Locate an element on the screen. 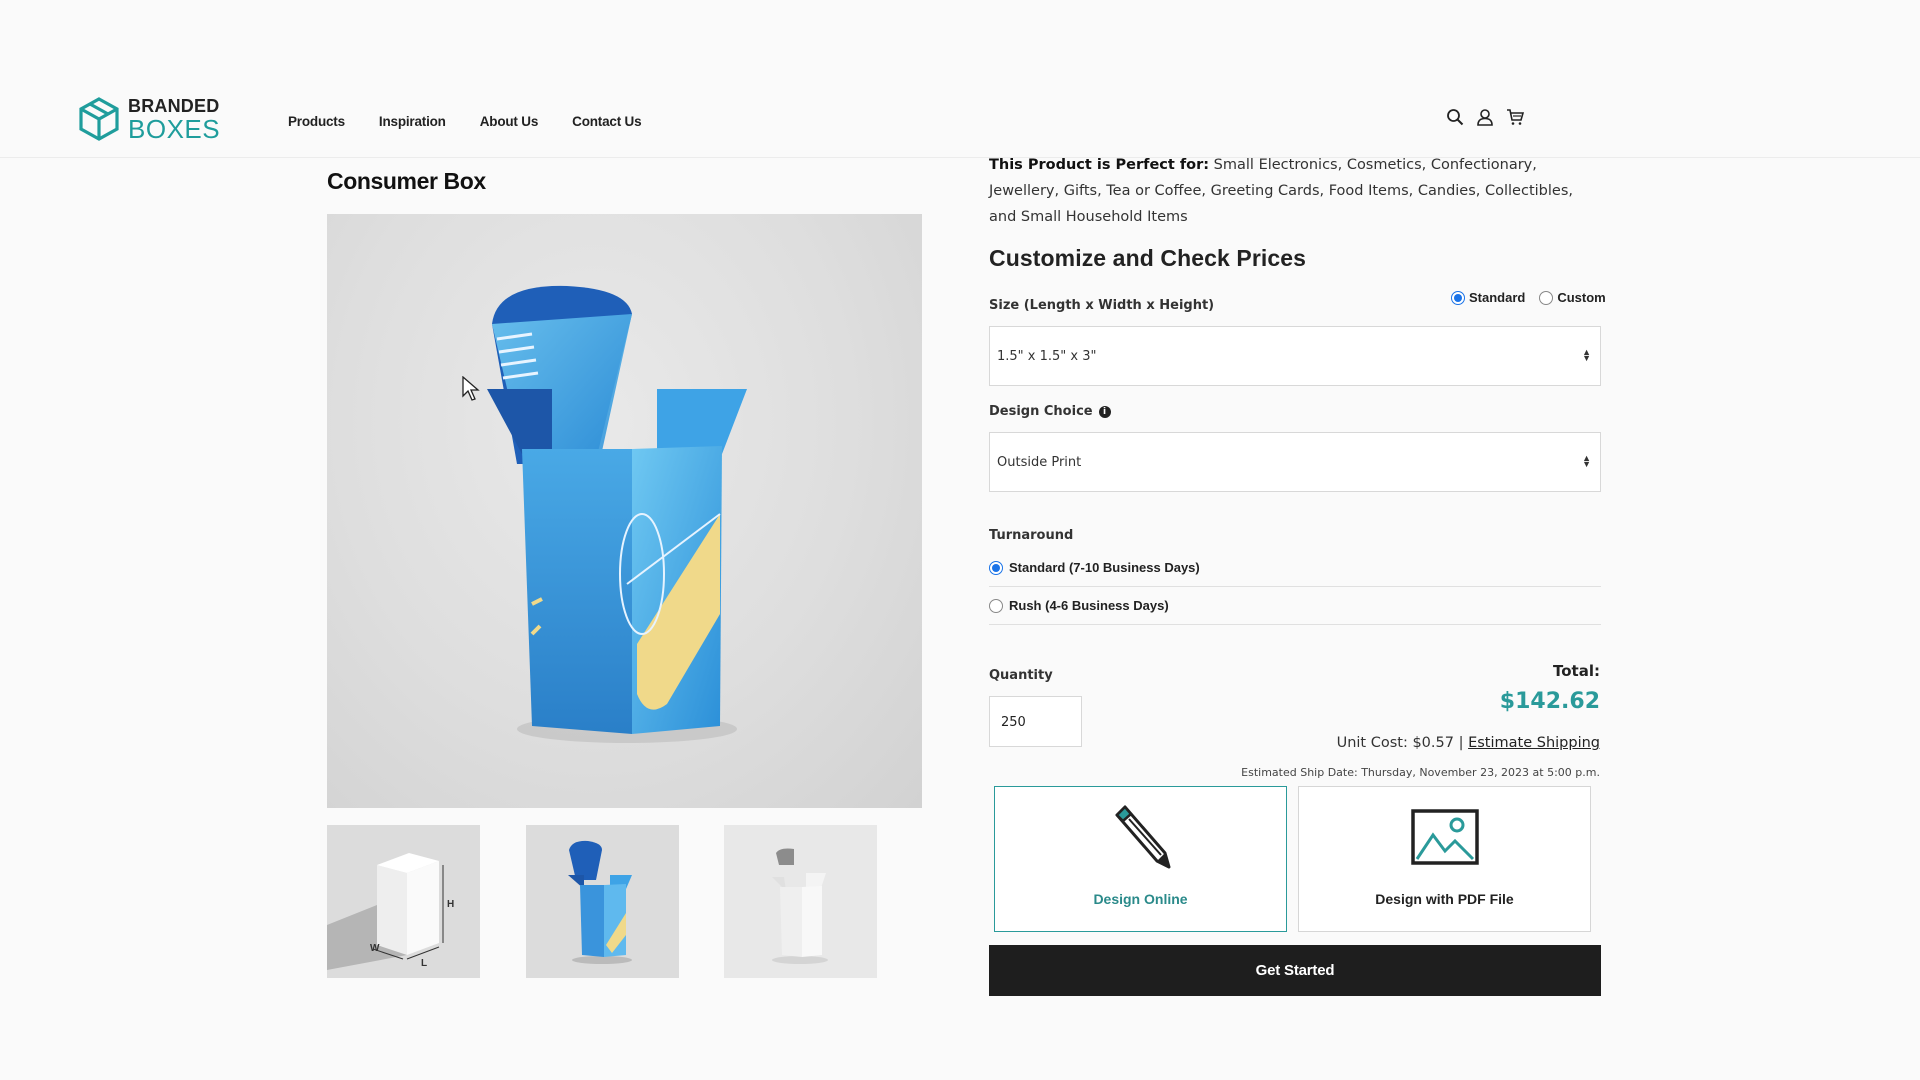 The width and height of the screenshot is (1920, 1080). brand-logo: BRANDED BOXES is located at coordinates (158, 119).